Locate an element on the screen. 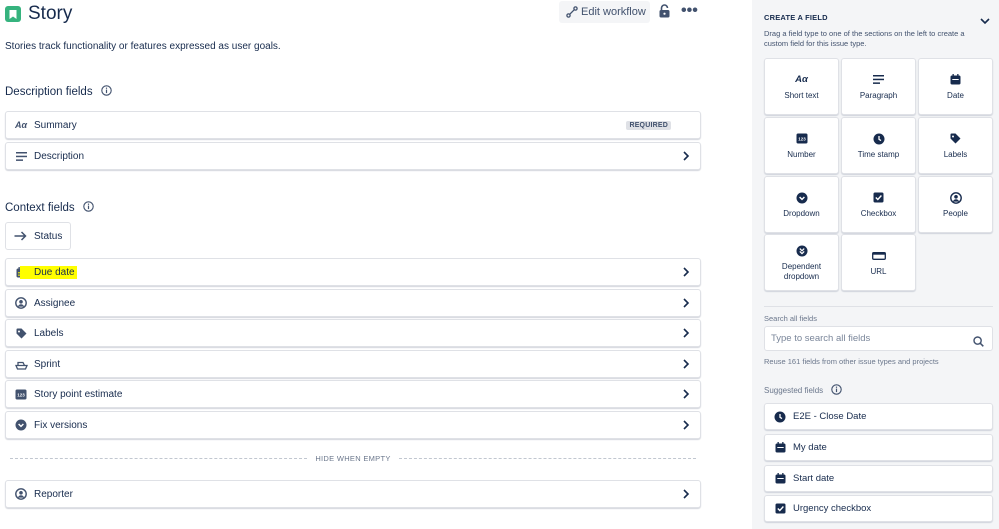 The width and height of the screenshot is (999, 529). chevron-circle-icon is located at coordinates (21, 425).